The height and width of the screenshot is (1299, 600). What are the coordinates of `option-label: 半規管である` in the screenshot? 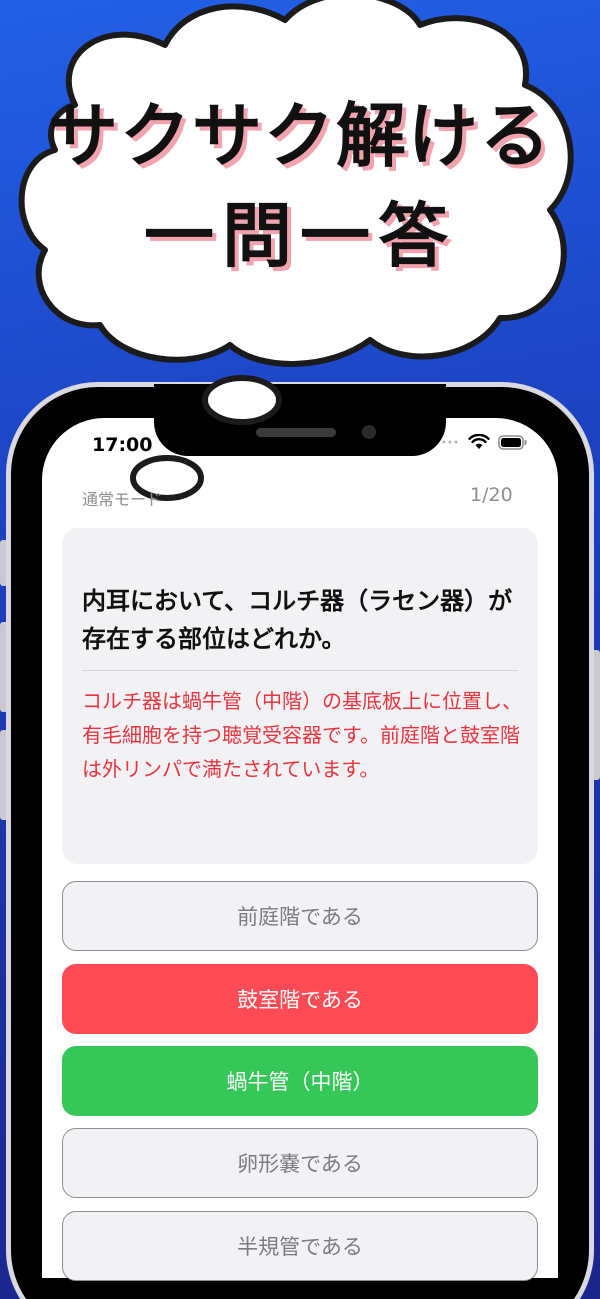 It's located at (300, 1247).